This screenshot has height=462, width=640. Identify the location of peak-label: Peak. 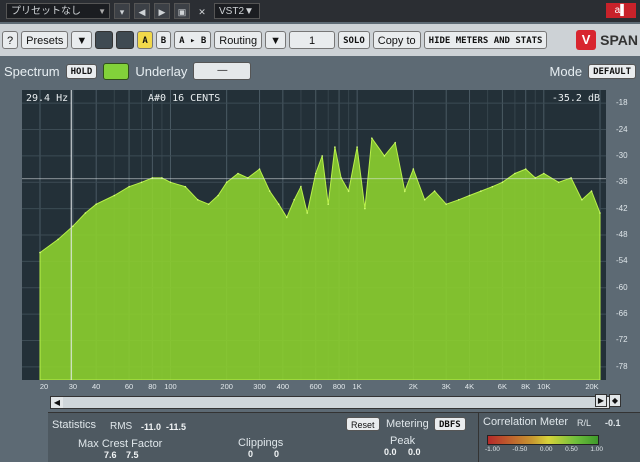
(403, 441).